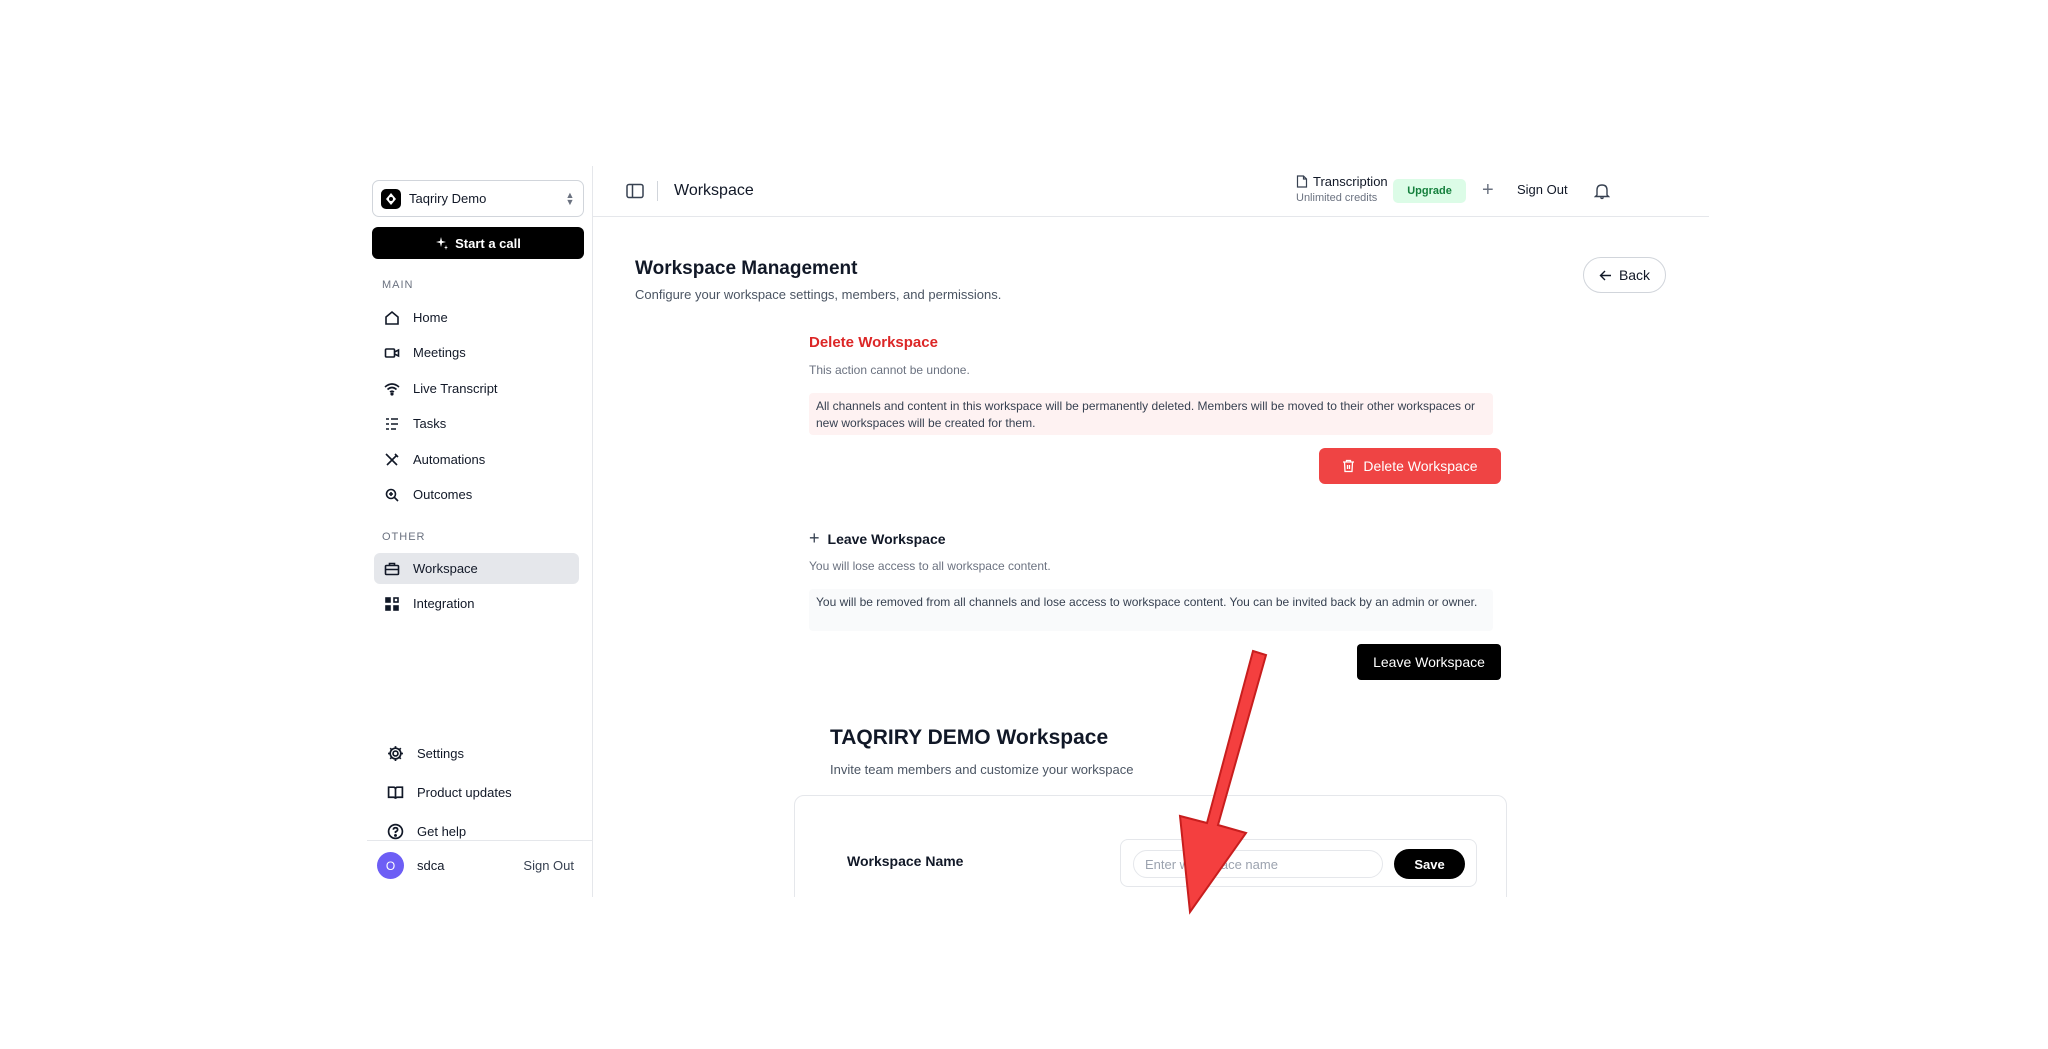 Image resolution: width=2048 pixels, height=1049 pixels. Describe the element at coordinates (440, 753) in the screenshot. I see `sidebar-item-label: Settings` at that location.